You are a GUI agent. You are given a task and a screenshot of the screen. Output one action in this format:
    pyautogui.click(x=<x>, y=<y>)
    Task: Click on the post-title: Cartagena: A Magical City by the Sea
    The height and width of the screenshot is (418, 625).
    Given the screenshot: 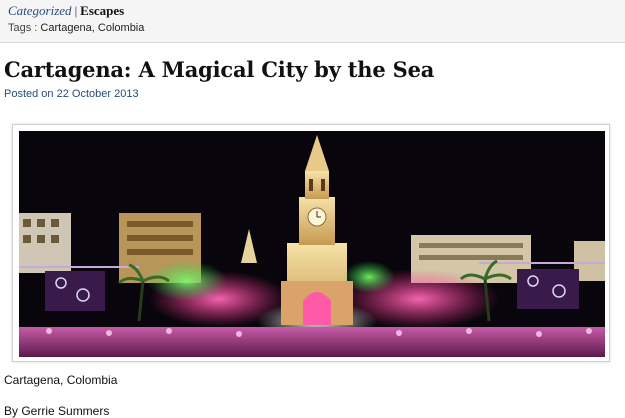 What is the action you would take?
    pyautogui.click(x=219, y=69)
    